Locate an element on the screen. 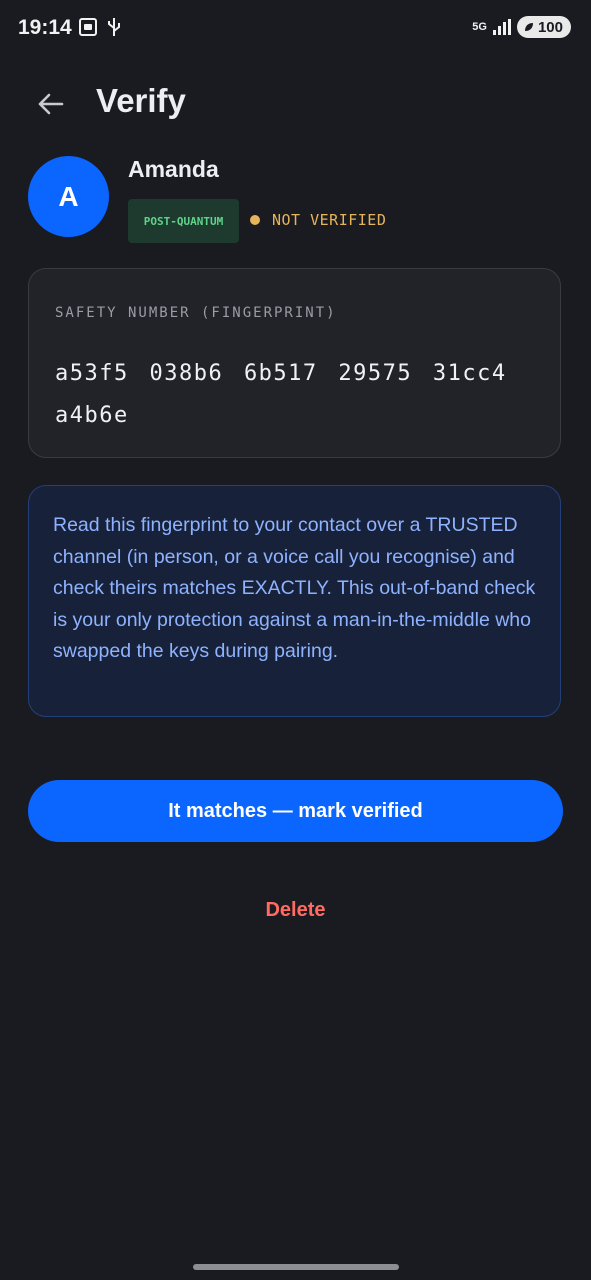 The height and width of the screenshot is (1280, 591). status-bar: 19:14 5G 100 is located at coordinates (295, 28).